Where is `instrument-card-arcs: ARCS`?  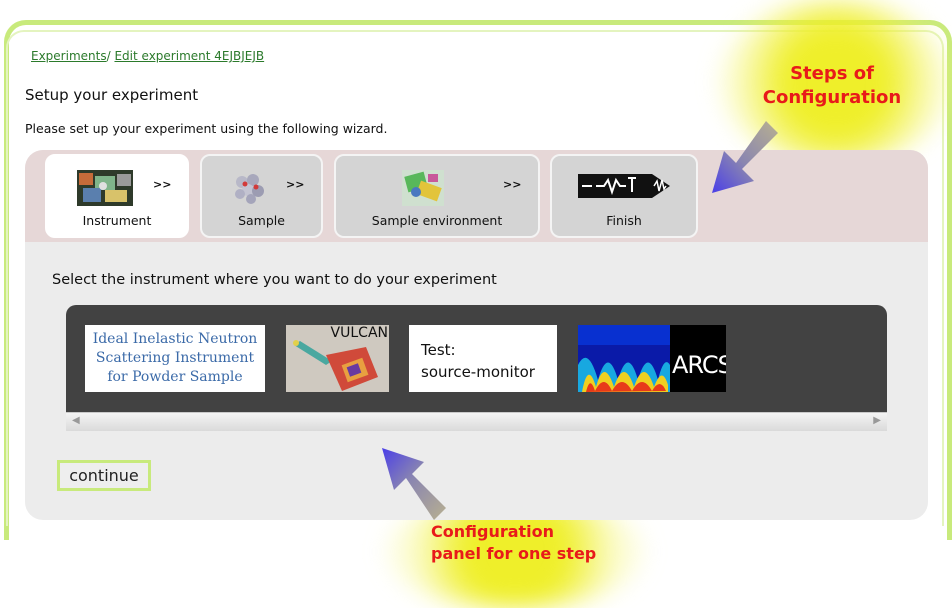 instrument-card-arcs: ARCS is located at coordinates (652, 358).